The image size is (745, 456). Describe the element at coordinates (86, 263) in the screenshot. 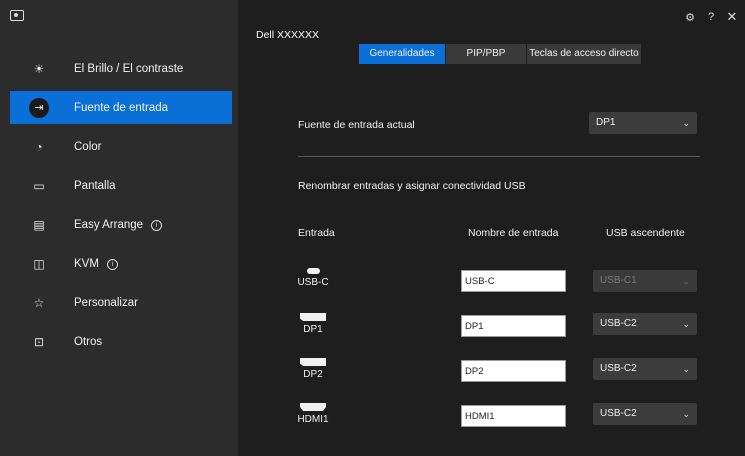

I see `kvm-text: KVM` at that location.